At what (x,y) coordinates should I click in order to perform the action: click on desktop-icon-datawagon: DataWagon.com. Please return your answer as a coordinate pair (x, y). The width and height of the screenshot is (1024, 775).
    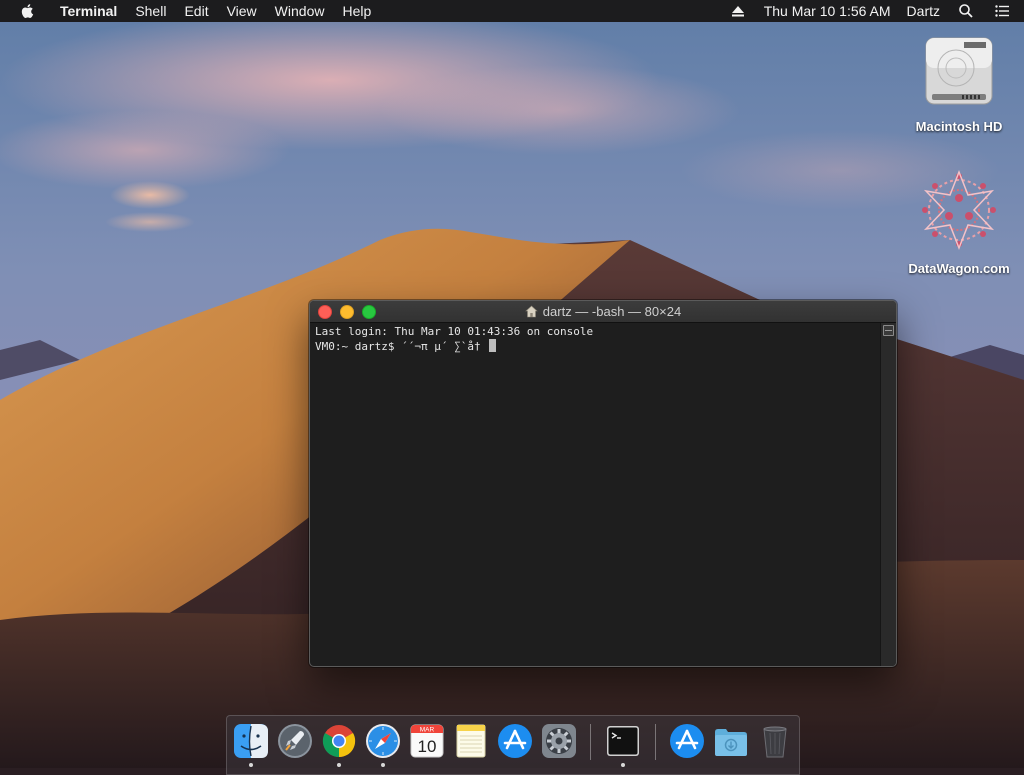
    Looking at the image, I should click on (959, 222).